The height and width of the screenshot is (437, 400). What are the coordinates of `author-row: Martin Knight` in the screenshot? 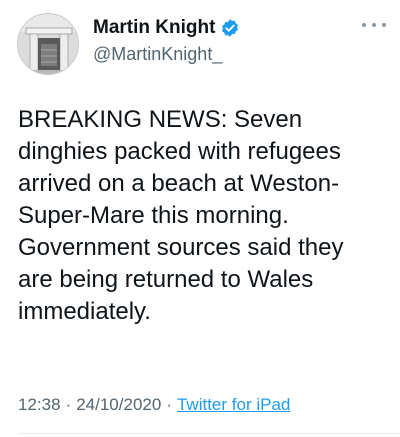 It's located at (166, 28).